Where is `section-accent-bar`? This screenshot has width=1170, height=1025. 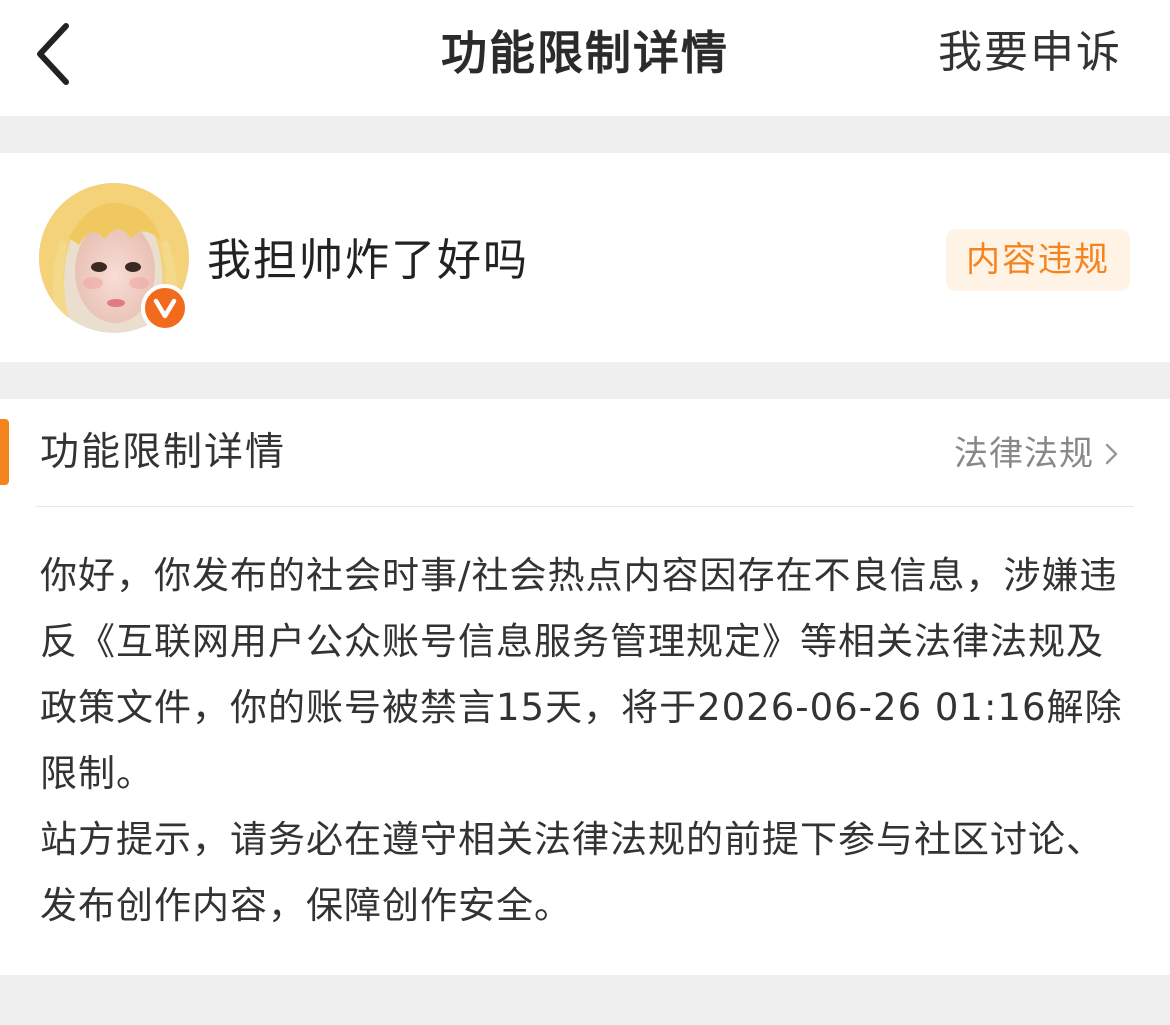 section-accent-bar is located at coordinates (4, 452).